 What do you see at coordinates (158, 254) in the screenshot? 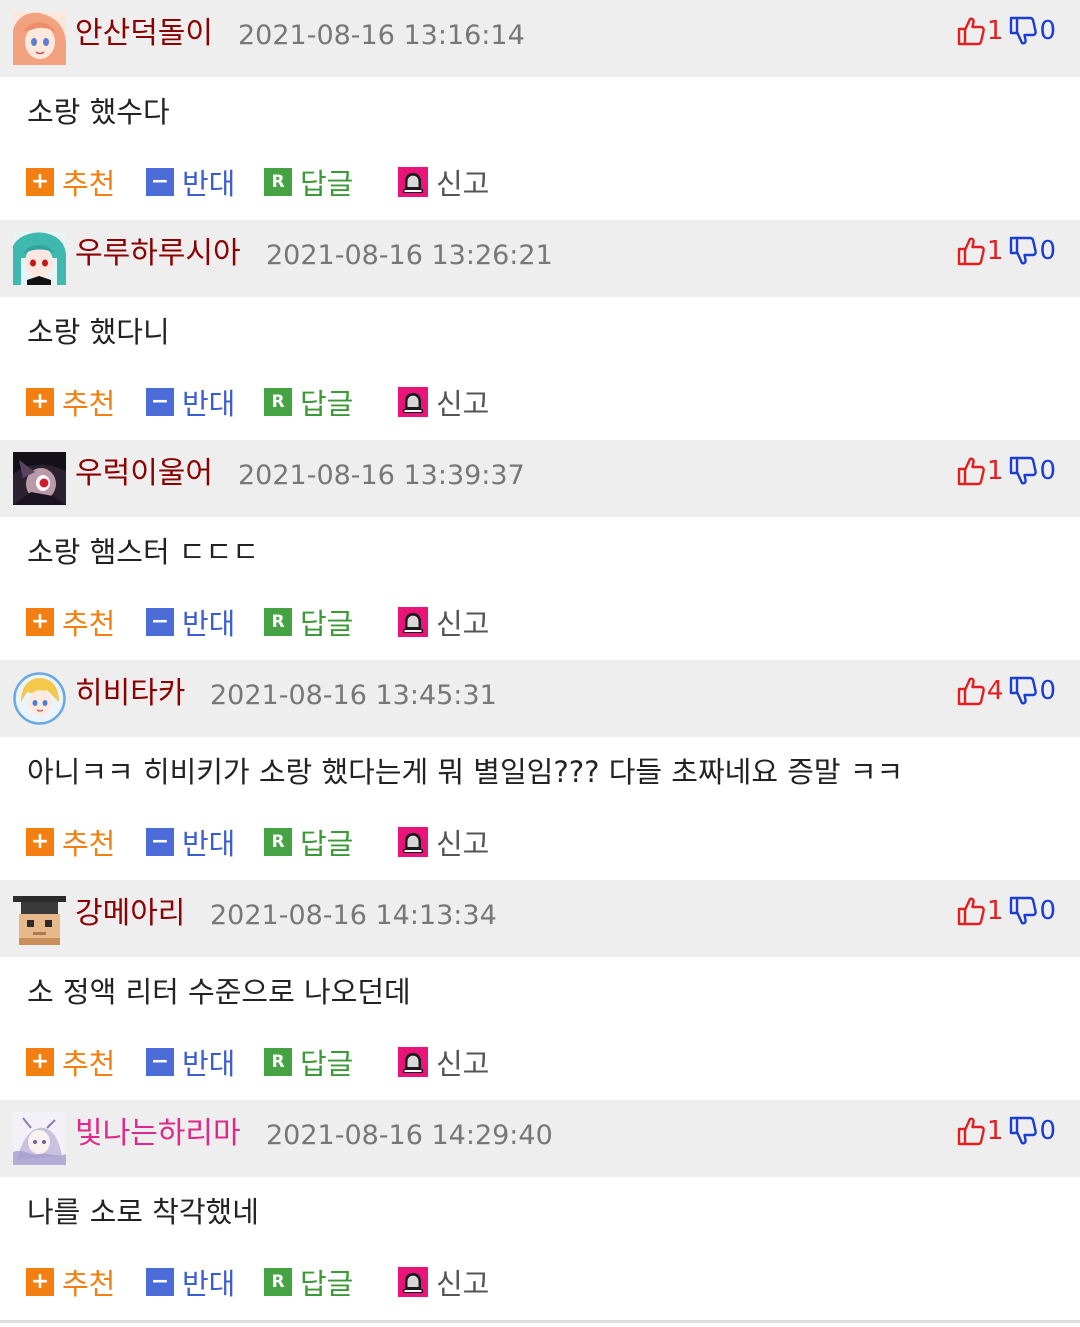
I see `comment-nickname: 우루하루시아` at bounding box center [158, 254].